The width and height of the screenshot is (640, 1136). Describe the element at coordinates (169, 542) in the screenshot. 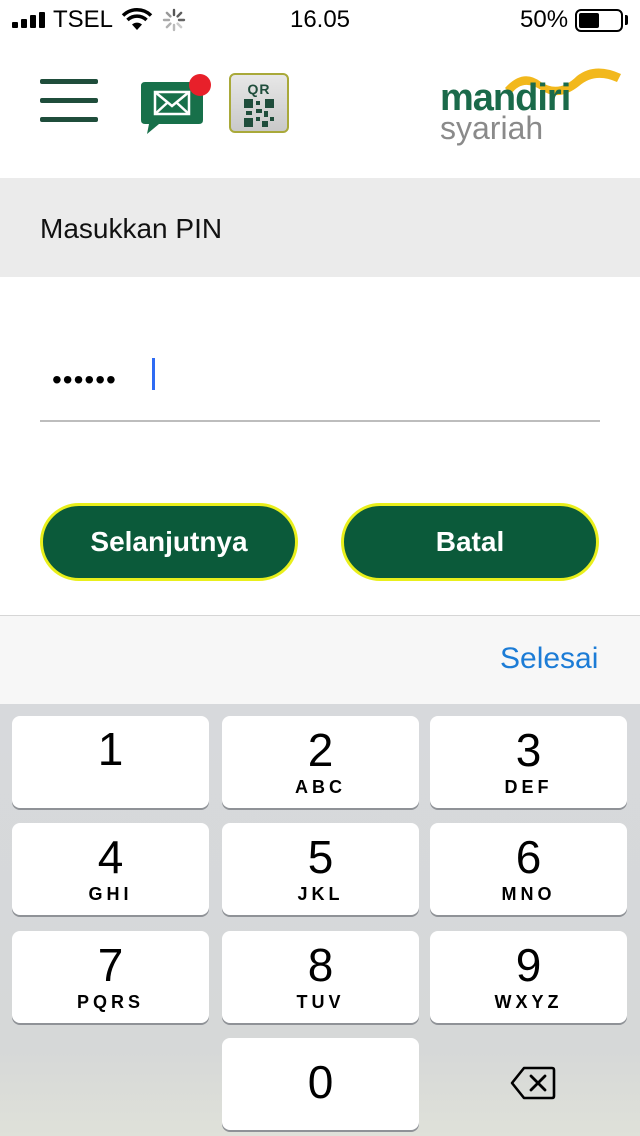

I see `next-button: Selanjutnya` at that location.